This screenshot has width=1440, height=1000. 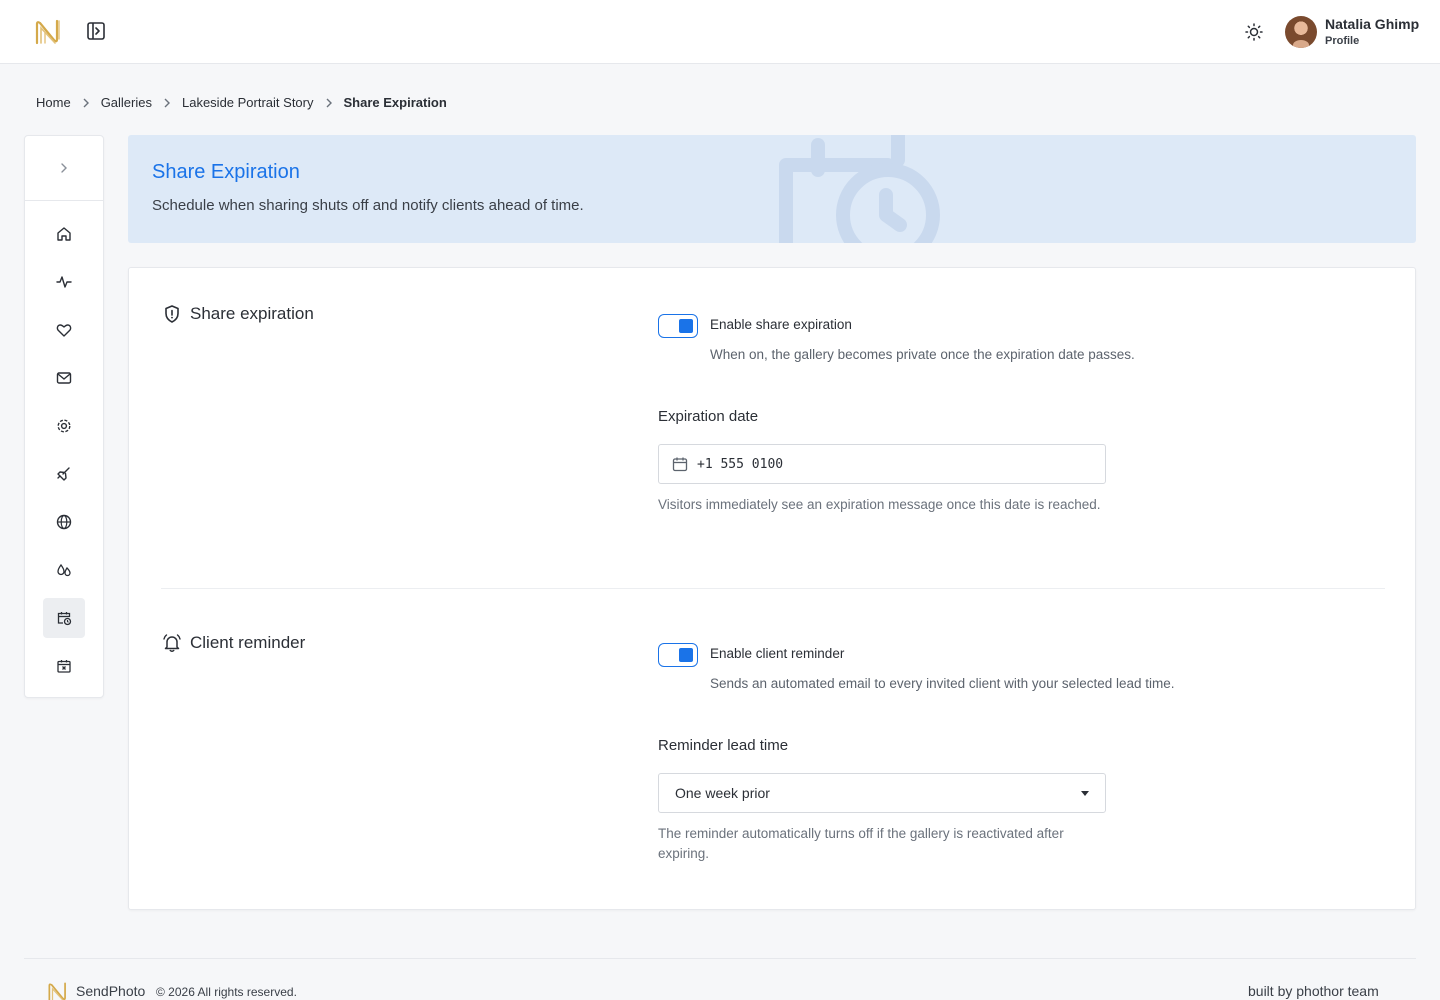 What do you see at coordinates (248, 642) in the screenshot?
I see `section-title-text: Client reminder` at bounding box center [248, 642].